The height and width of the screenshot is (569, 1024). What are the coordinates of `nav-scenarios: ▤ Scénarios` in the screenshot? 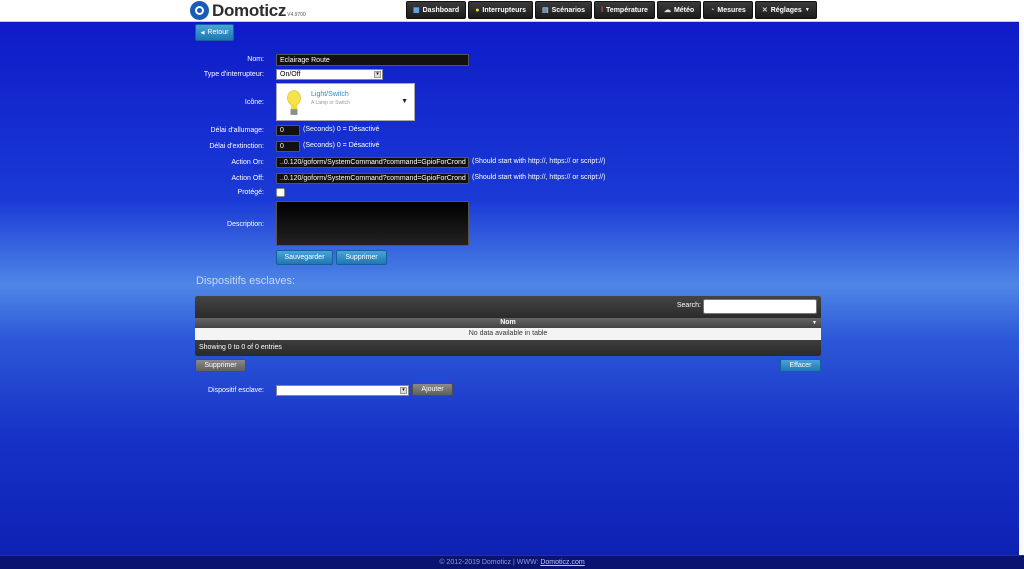 It's located at (563, 10).